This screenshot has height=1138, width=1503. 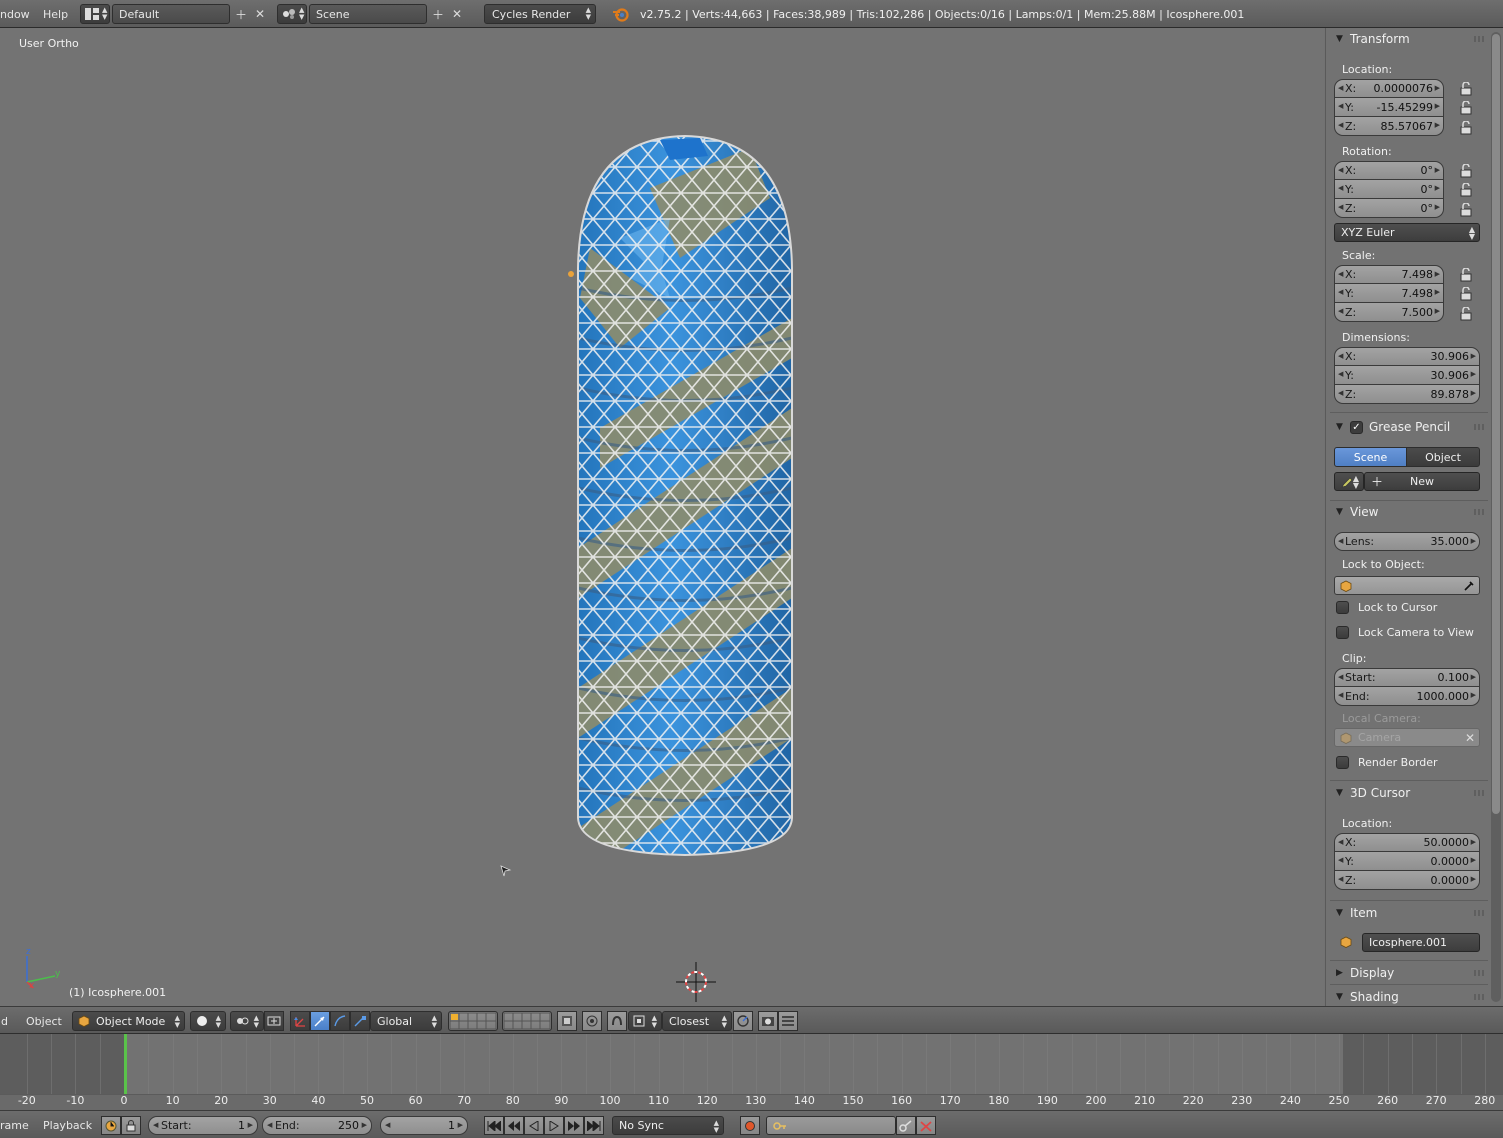 I want to click on menu-window: ndow, so click(x=15, y=14).